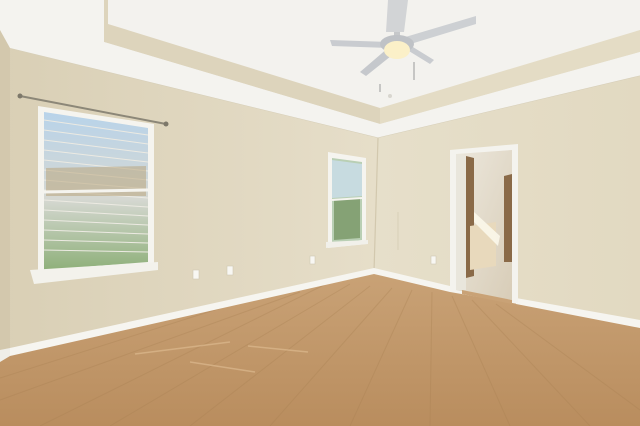  What do you see at coordinates (5, 195) in the screenshot?
I see `left-corner-wall` at bounding box center [5, 195].